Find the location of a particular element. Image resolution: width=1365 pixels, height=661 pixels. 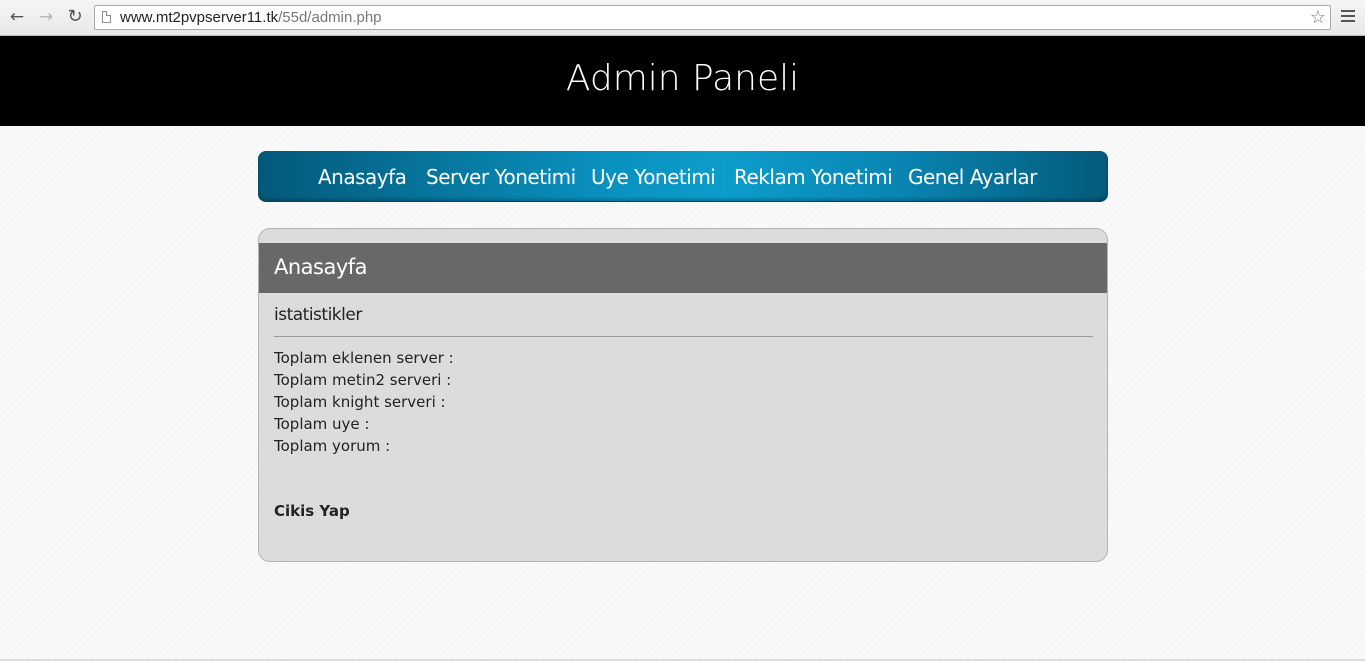

nav-item-reklam-yonetimi: Reklam Yonetimi is located at coordinates (813, 177).